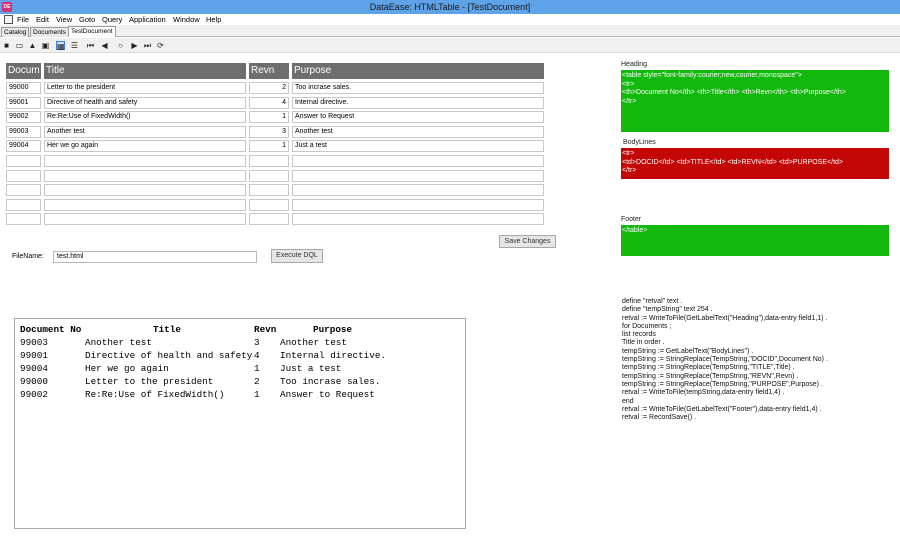 Image resolution: width=900 pixels, height=539 pixels. What do you see at coordinates (297, 256) in the screenshot?
I see `execute-dql-button: Execute DQL` at bounding box center [297, 256].